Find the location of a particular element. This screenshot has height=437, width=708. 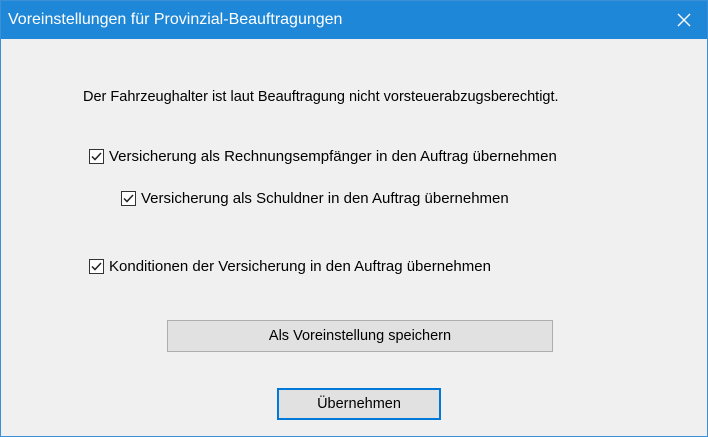

checkbox-schuldner is located at coordinates (128, 198).